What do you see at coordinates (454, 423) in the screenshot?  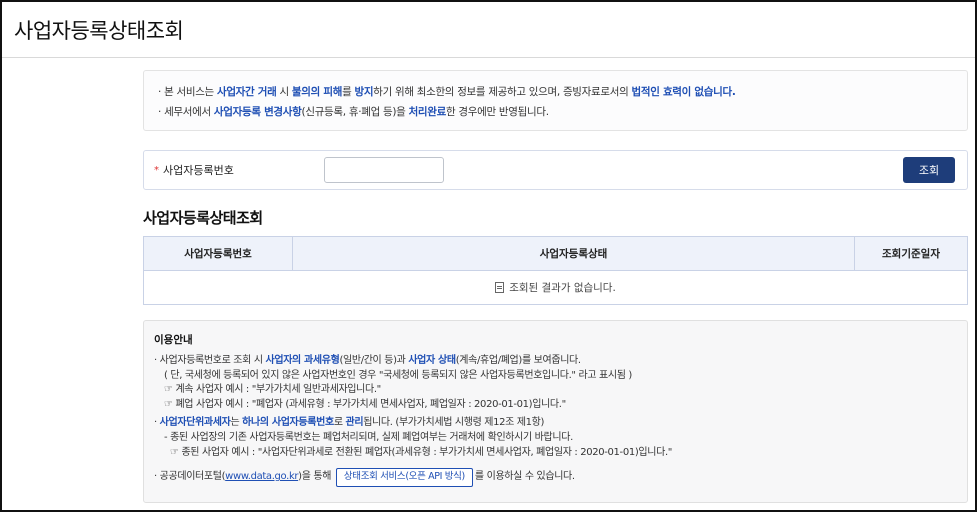 I see `plain-text: 됩니다. (부가가치세법 시행령 제12조 제1항)` at bounding box center [454, 423].